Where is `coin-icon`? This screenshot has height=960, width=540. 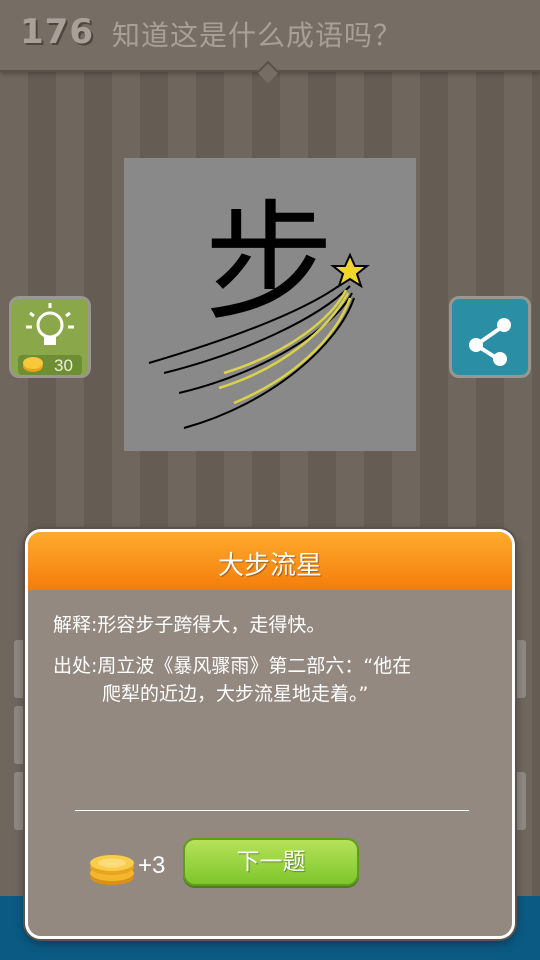
coin-icon is located at coordinates (33, 364).